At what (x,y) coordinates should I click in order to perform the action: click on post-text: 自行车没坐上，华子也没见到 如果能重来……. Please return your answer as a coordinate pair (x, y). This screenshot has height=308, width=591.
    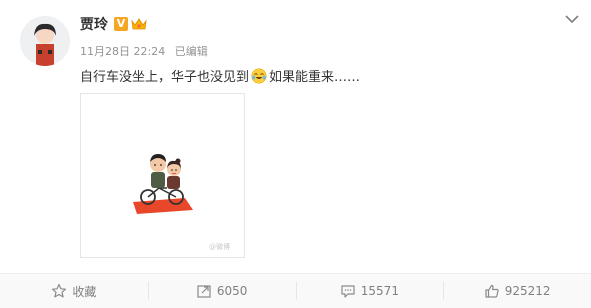
    Looking at the image, I should click on (220, 75).